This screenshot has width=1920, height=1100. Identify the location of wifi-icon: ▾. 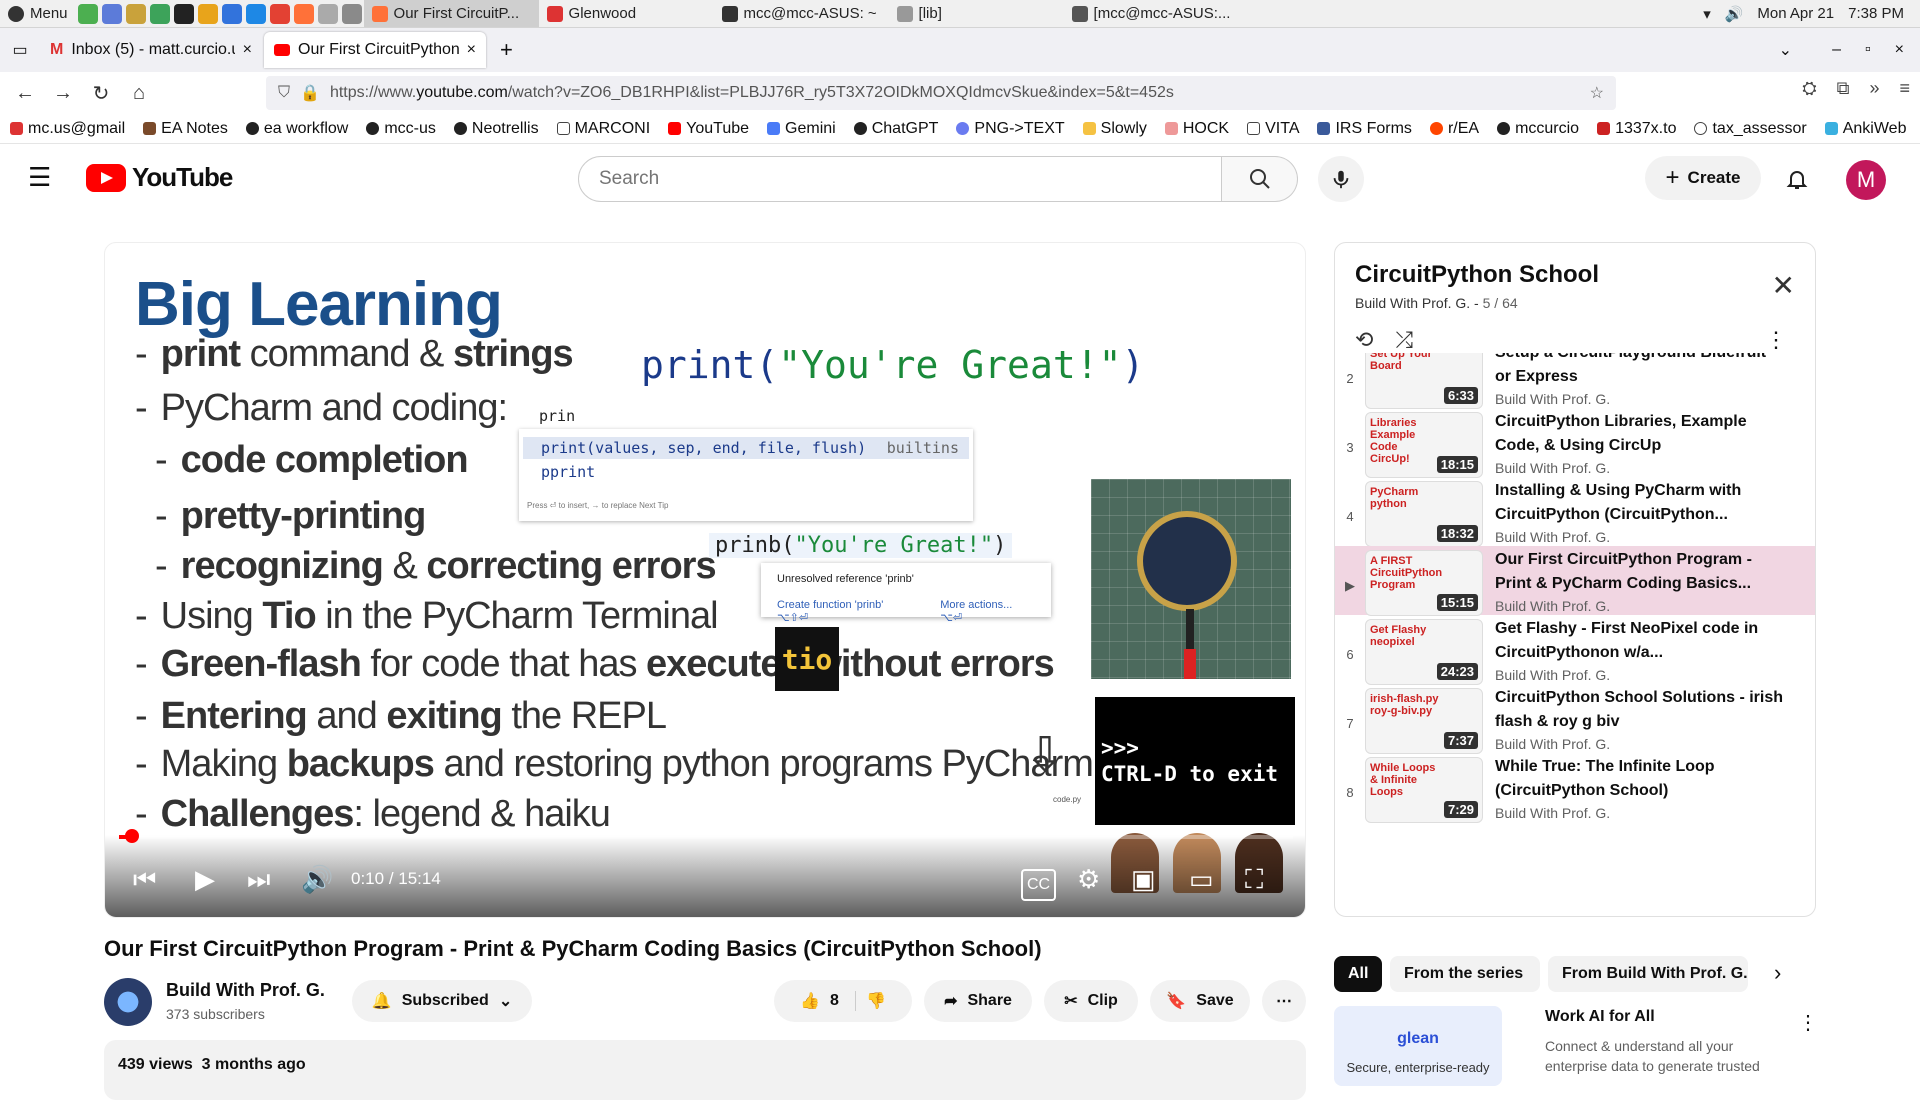
(1707, 14).